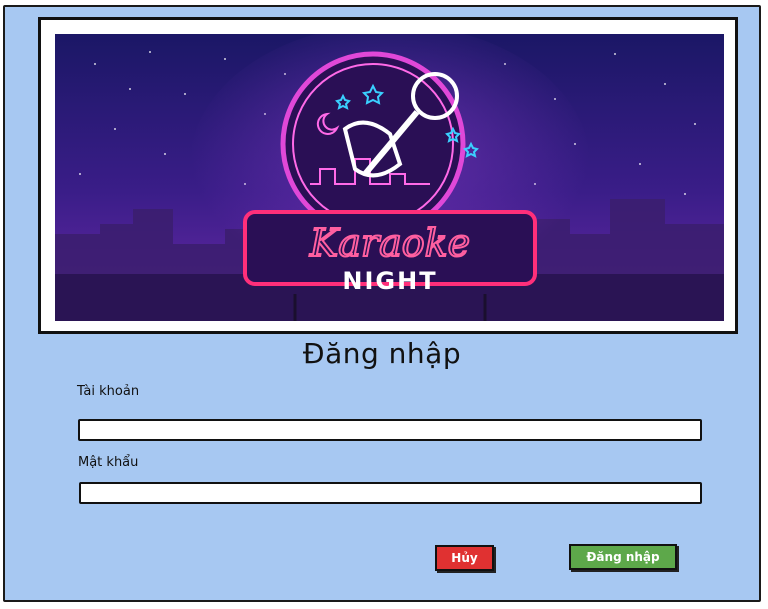 The width and height of the screenshot is (768, 609). What do you see at coordinates (390, 493) in the screenshot?
I see `password-input` at bounding box center [390, 493].